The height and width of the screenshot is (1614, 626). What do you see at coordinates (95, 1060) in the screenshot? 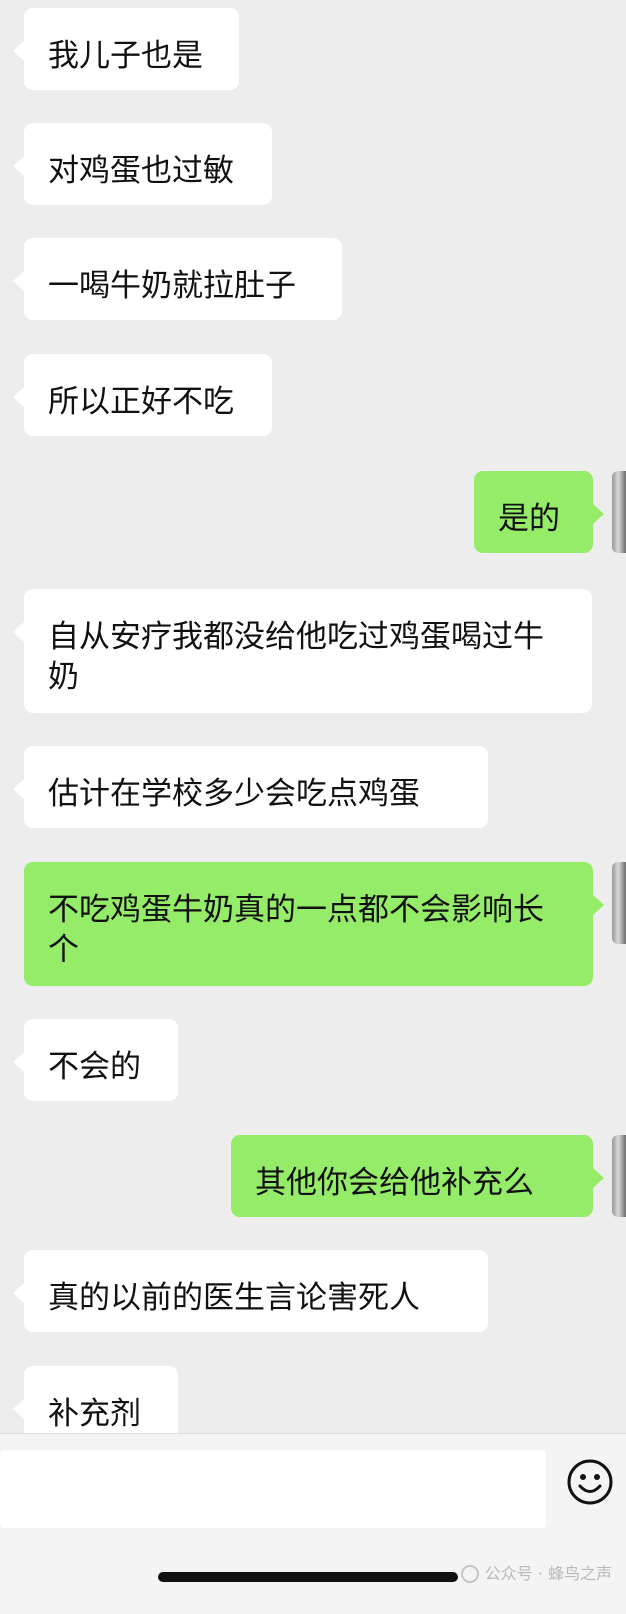
I see `message-bubble-incoming: 不会的` at bounding box center [95, 1060].